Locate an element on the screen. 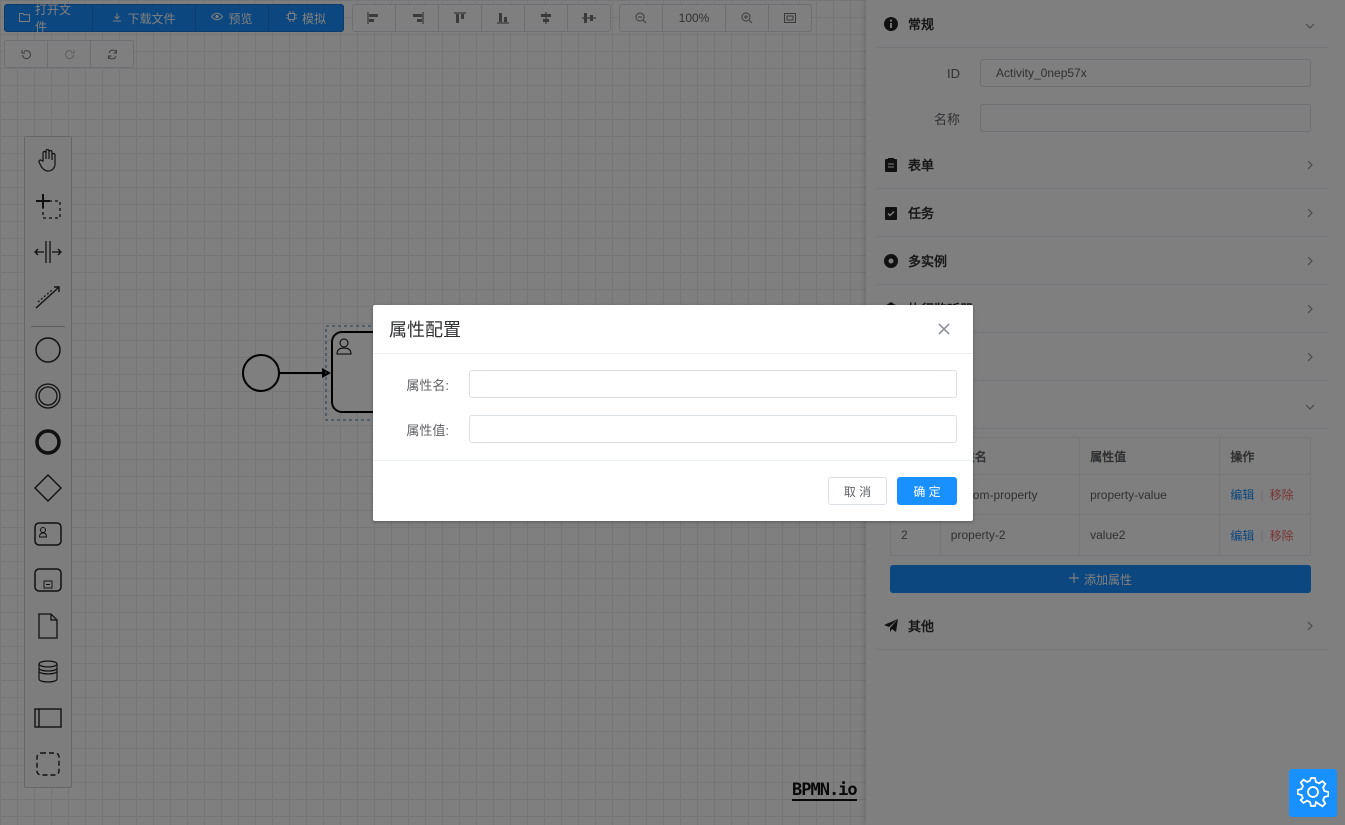  property-value-input is located at coordinates (713, 429).